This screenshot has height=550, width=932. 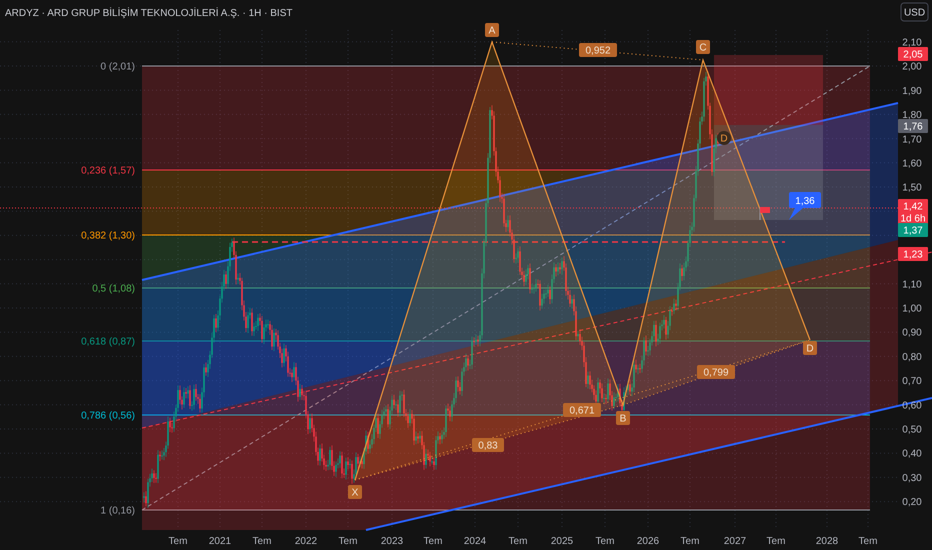 What do you see at coordinates (912, 333) in the screenshot?
I see `price-tick: 0,90` at bounding box center [912, 333].